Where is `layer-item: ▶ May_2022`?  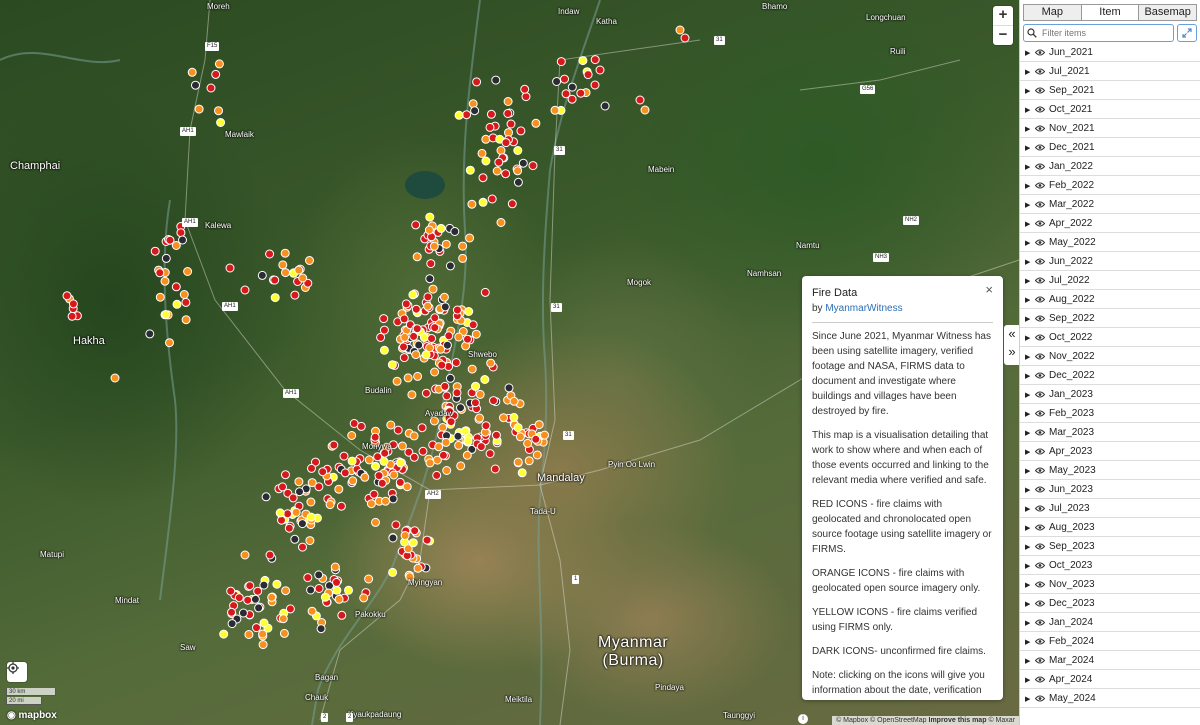 layer-item: ▶ May_2022 is located at coordinates (1110, 243).